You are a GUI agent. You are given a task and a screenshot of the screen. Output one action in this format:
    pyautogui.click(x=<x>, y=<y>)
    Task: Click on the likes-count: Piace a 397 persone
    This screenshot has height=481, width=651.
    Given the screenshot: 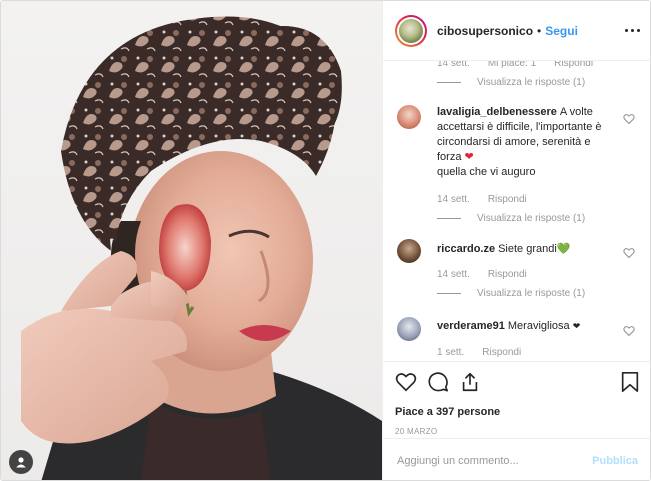 What is the action you would take?
    pyautogui.click(x=517, y=412)
    